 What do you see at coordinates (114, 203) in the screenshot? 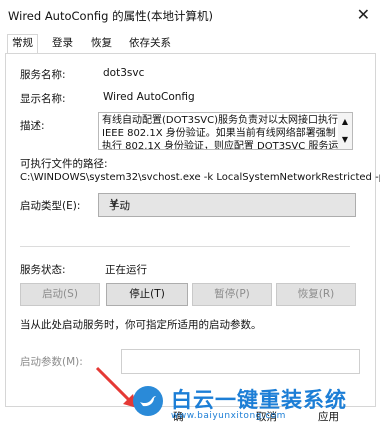
I see `chevron-down-icon: ∨` at bounding box center [114, 203].